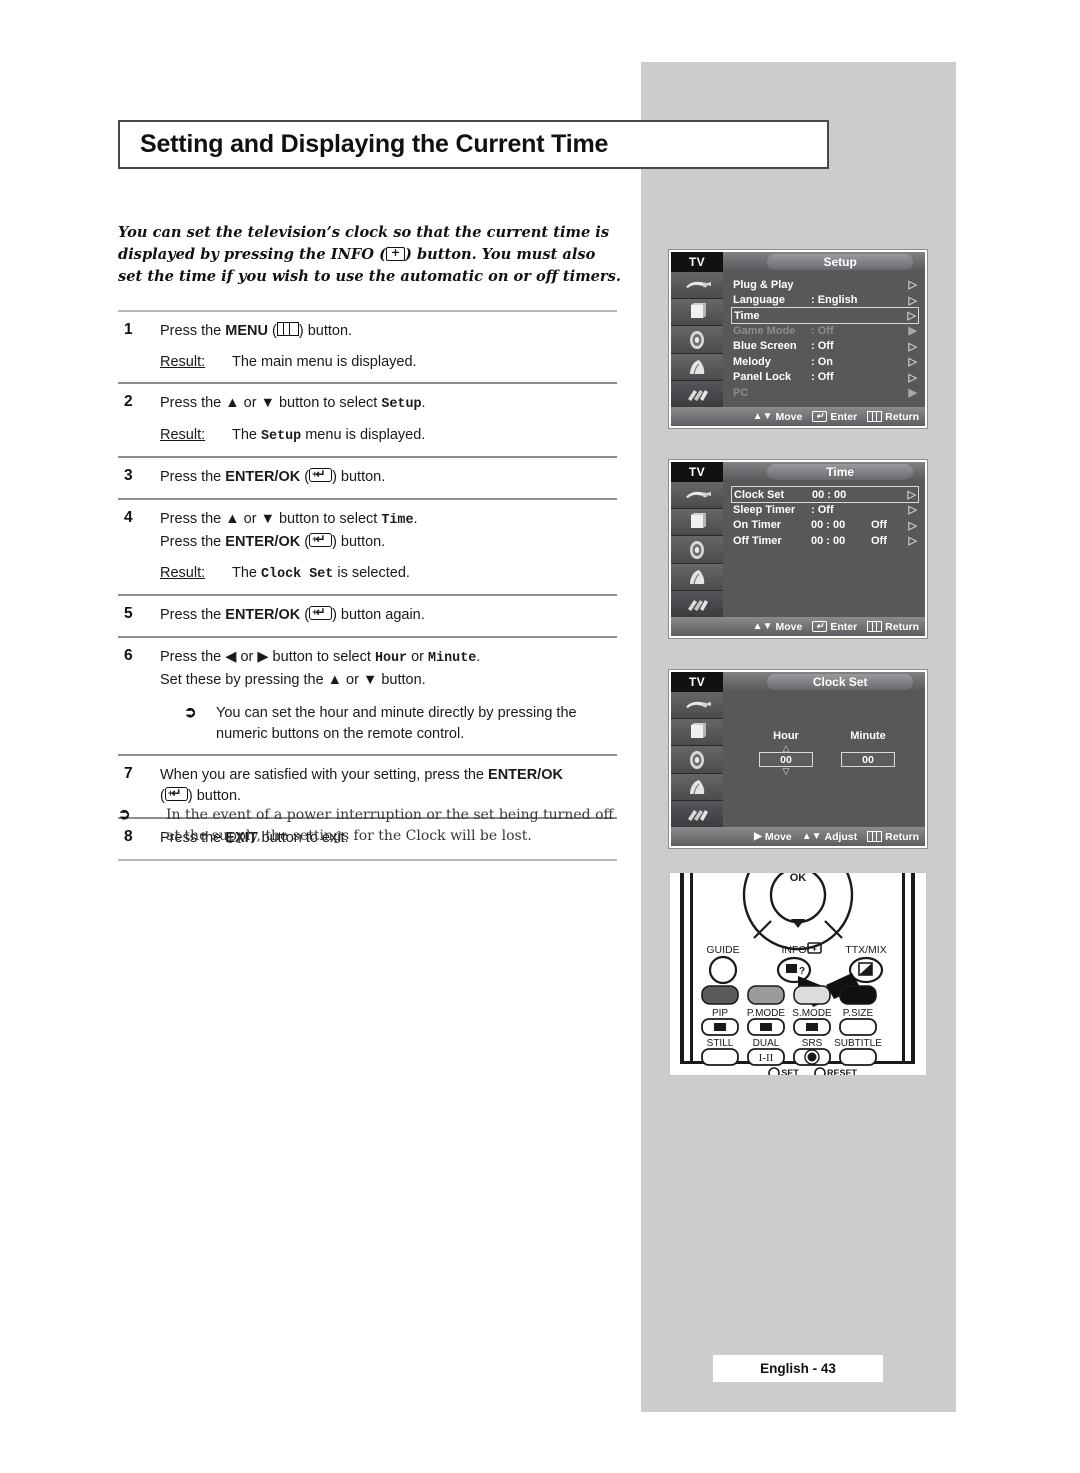 Image resolution: width=1080 pixels, height=1473 pixels. Describe the element at coordinates (281, 436) in the screenshot. I see `setup-keyword: Setup` at that location.